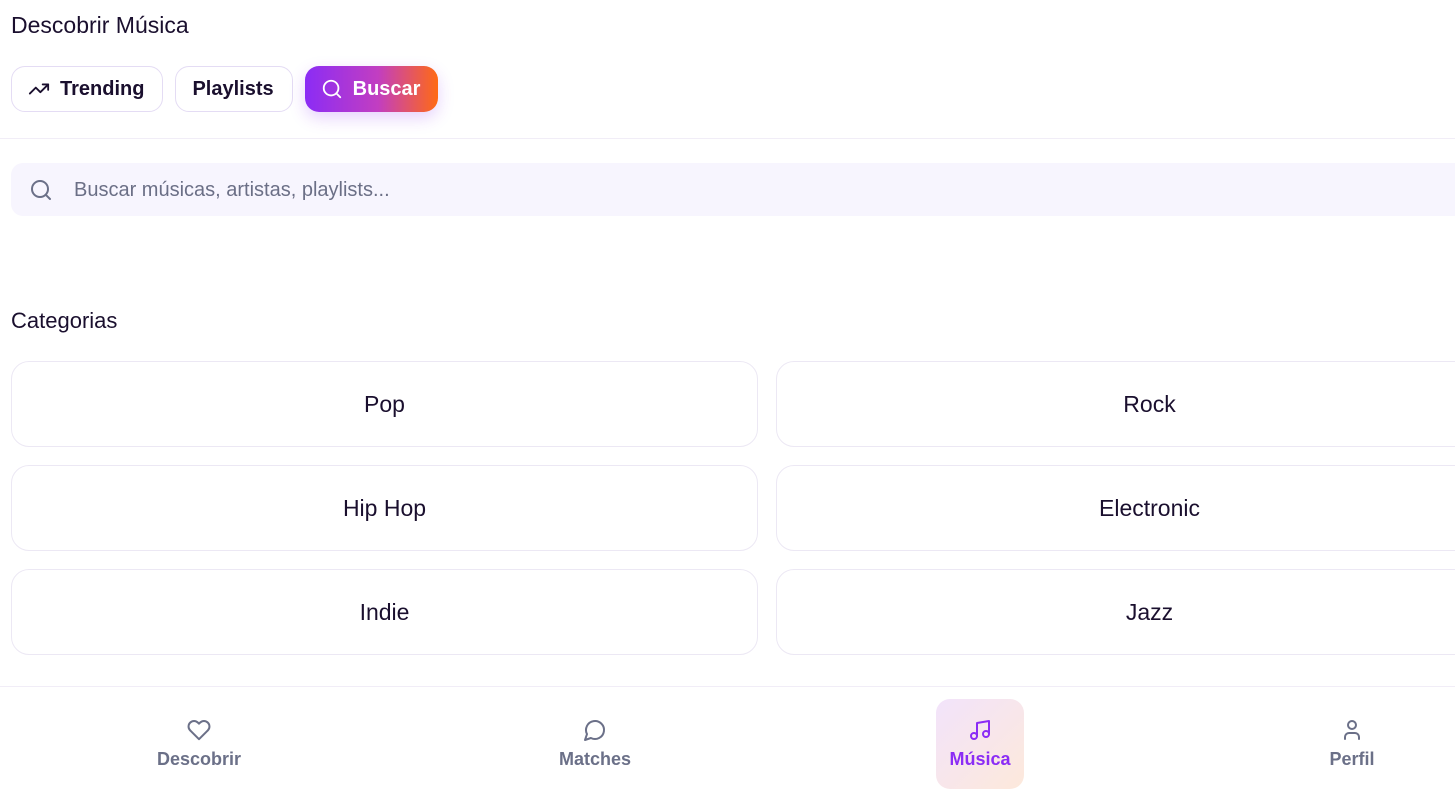  Describe the element at coordinates (595, 744) in the screenshot. I see `nav-item-matches: Matches` at that location.